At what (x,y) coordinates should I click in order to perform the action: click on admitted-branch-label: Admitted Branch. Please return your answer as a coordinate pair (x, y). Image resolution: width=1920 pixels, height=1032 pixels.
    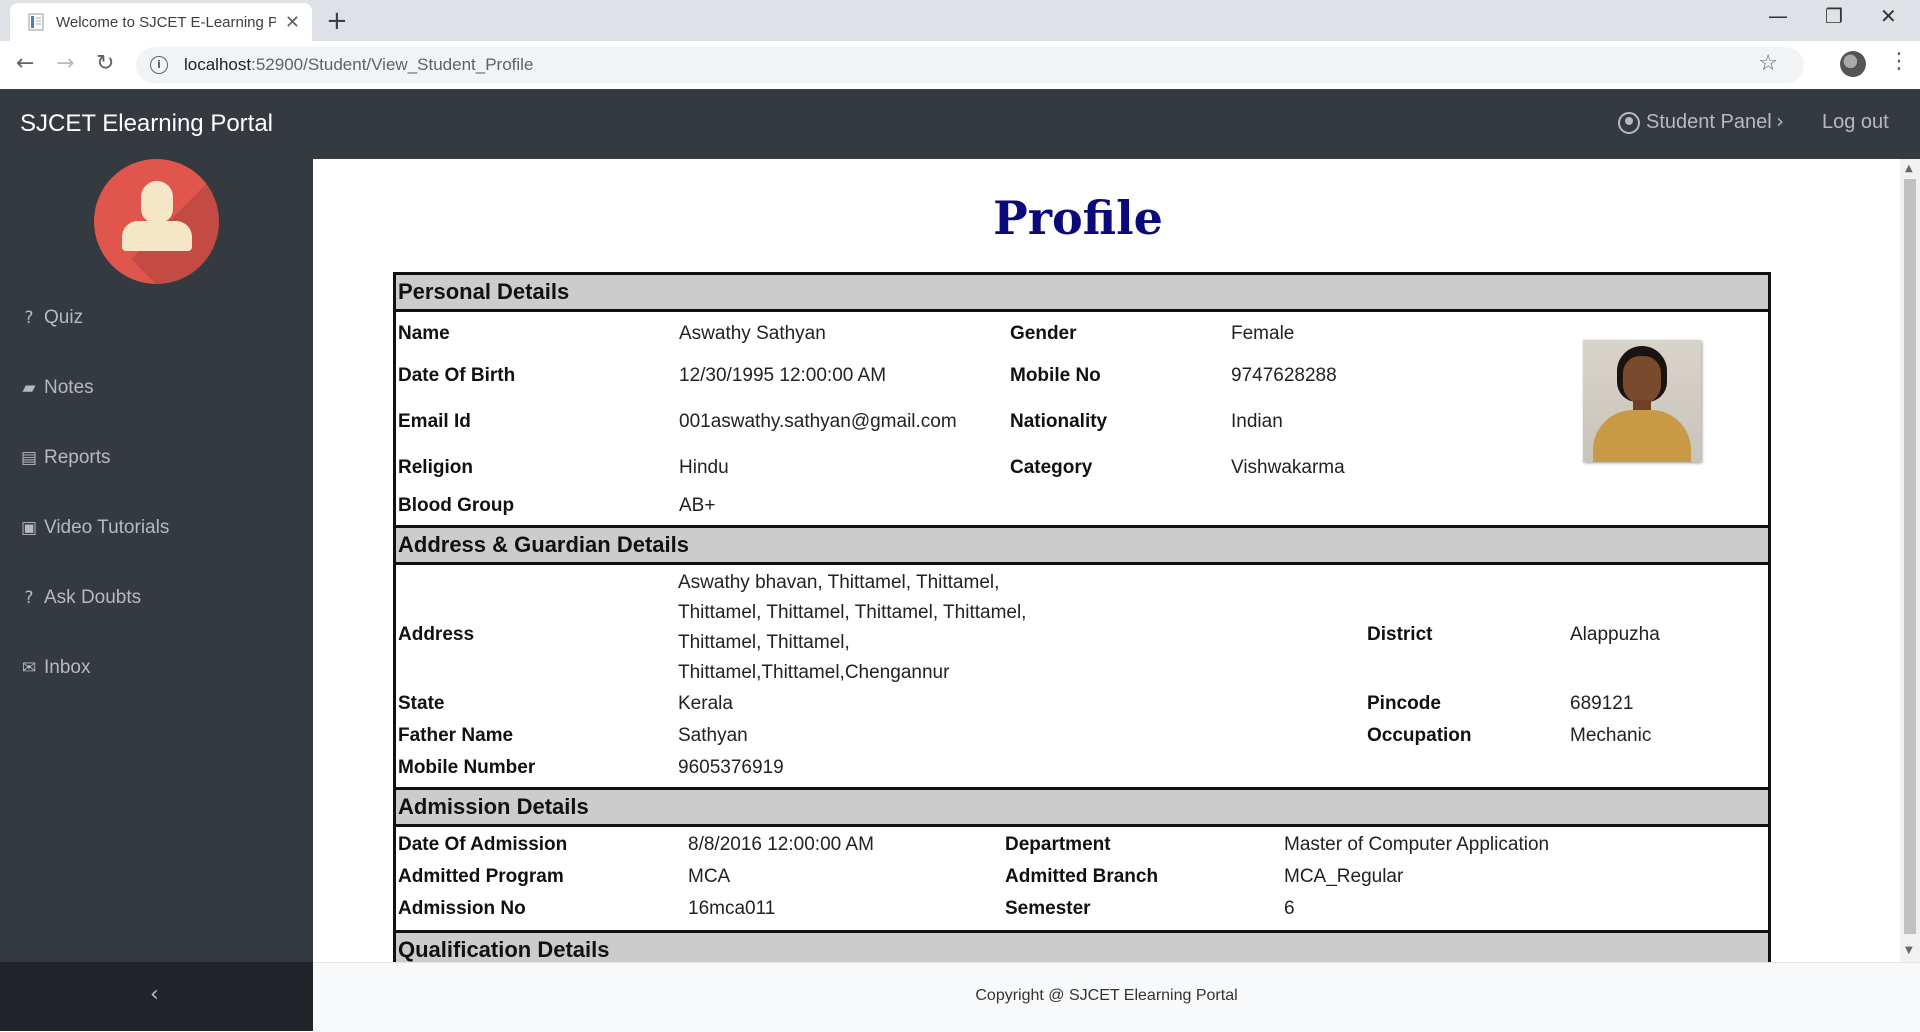
    Looking at the image, I should click on (1082, 876).